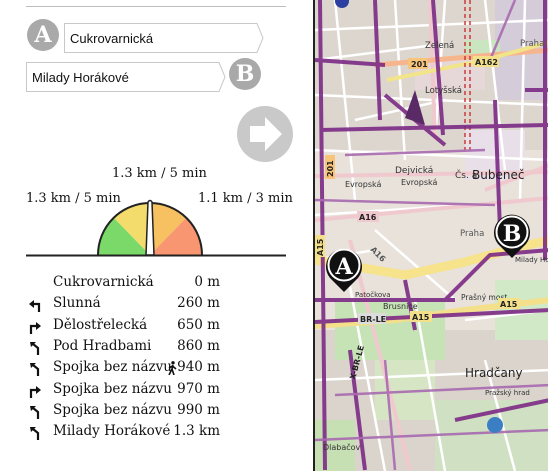 The width and height of the screenshot is (548, 471). Describe the element at coordinates (512, 234) in the screenshot. I see `svg-text: B` at that location.